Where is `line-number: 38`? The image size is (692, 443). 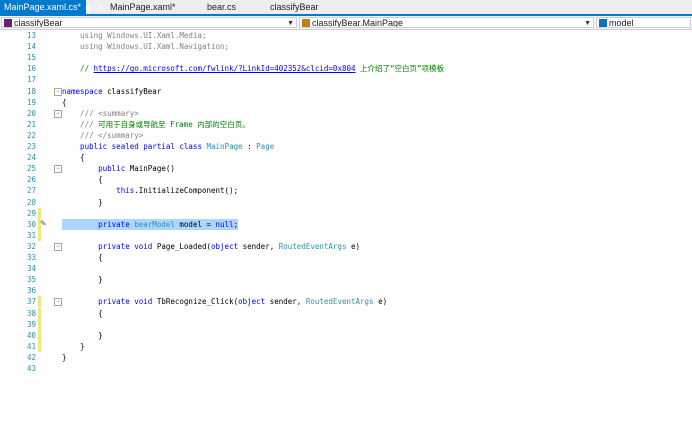 line-number: 38 is located at coordinates (31, 313).